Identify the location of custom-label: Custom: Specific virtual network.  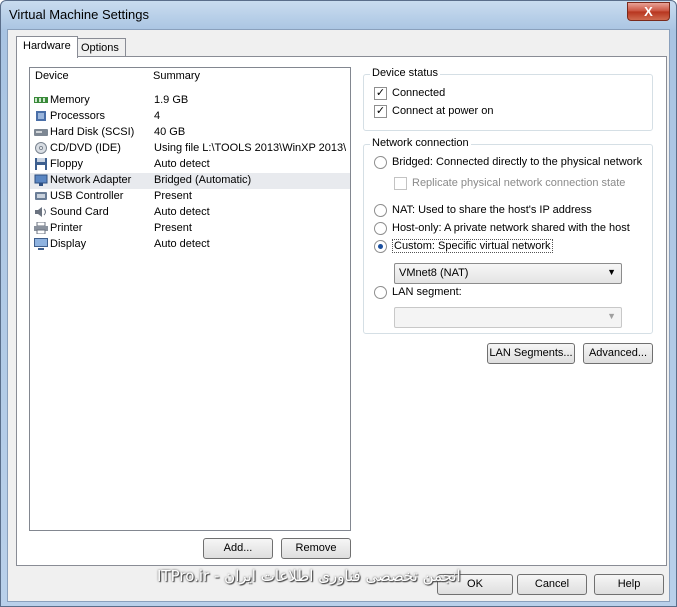
(472, 246).